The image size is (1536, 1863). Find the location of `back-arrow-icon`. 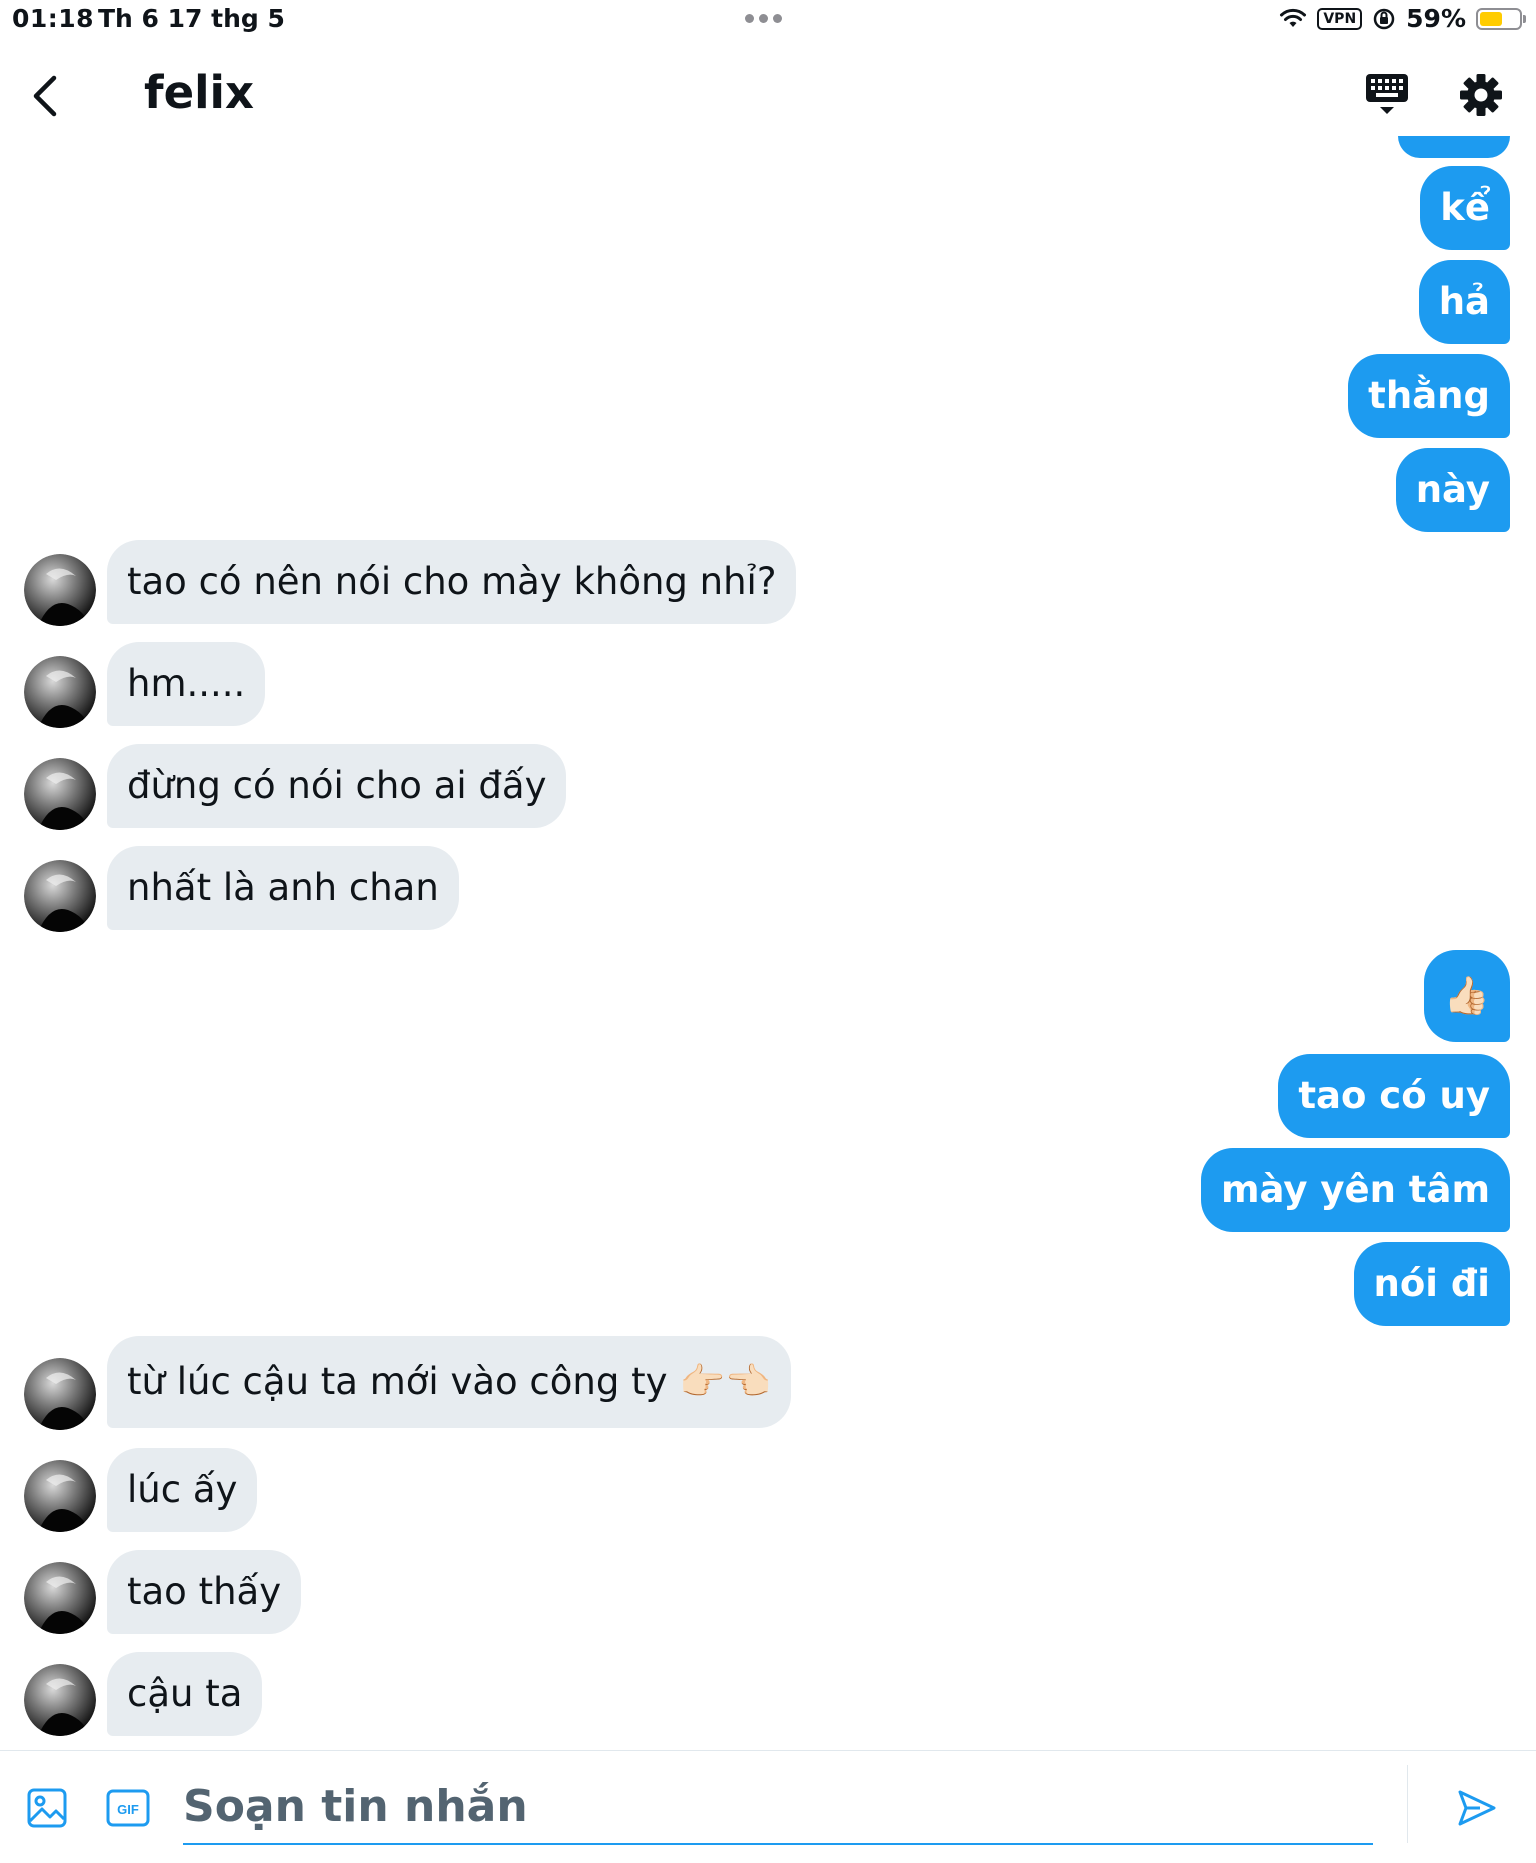

back-arrow-icon is located at coordinates (45, 96).